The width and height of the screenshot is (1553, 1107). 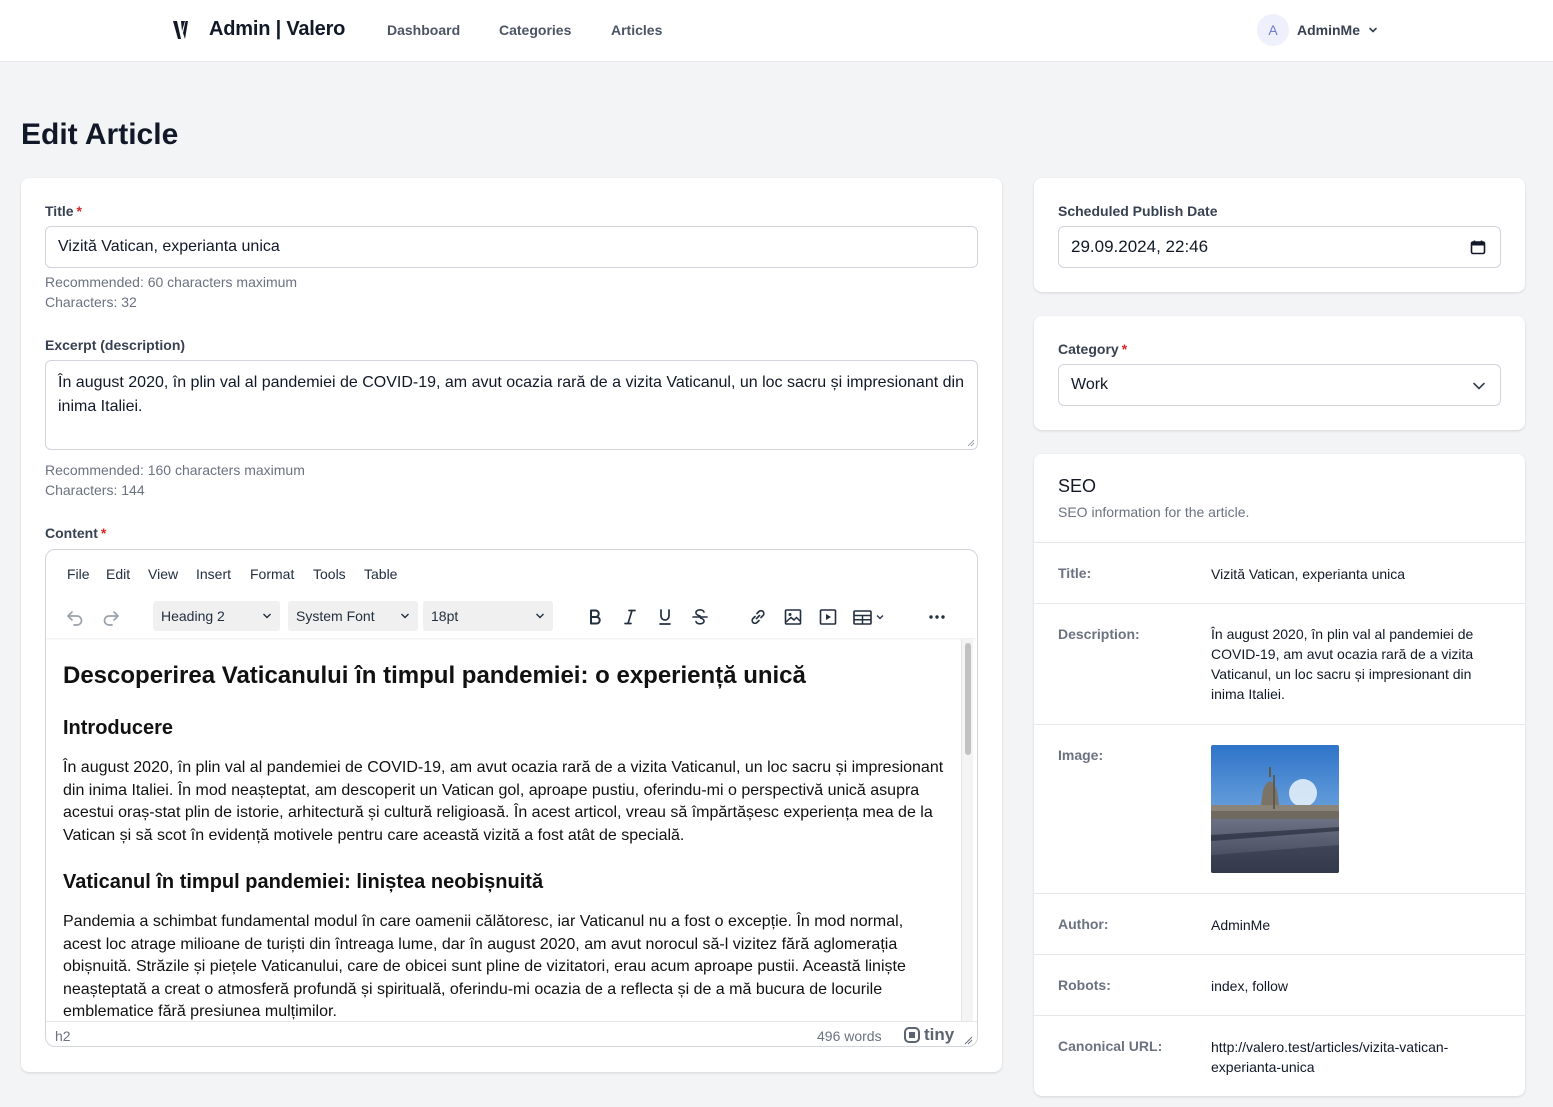 I want to click on category-select: Work, so click(x=1279, y=385).